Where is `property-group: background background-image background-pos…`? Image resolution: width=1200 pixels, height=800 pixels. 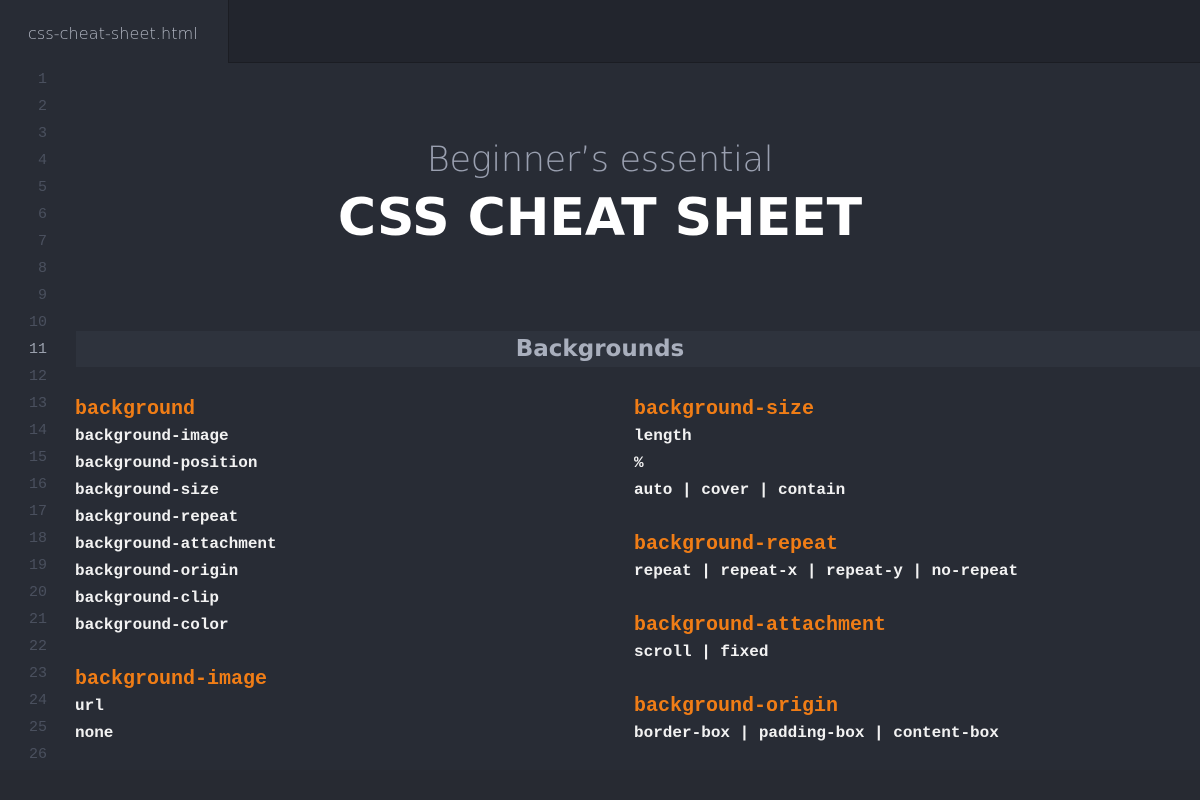 property-group: background background-image background-pos… is located at coordinates (176, 517).